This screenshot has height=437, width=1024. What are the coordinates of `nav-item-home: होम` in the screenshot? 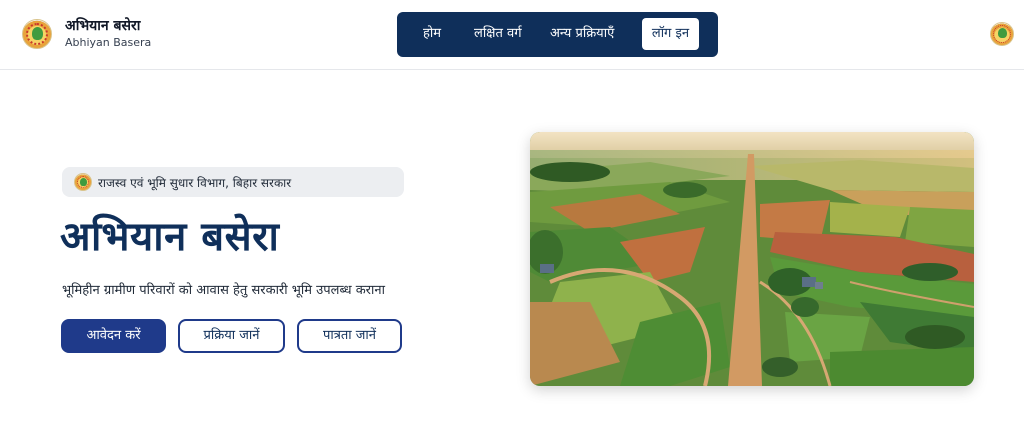 It's located at (432, 34).